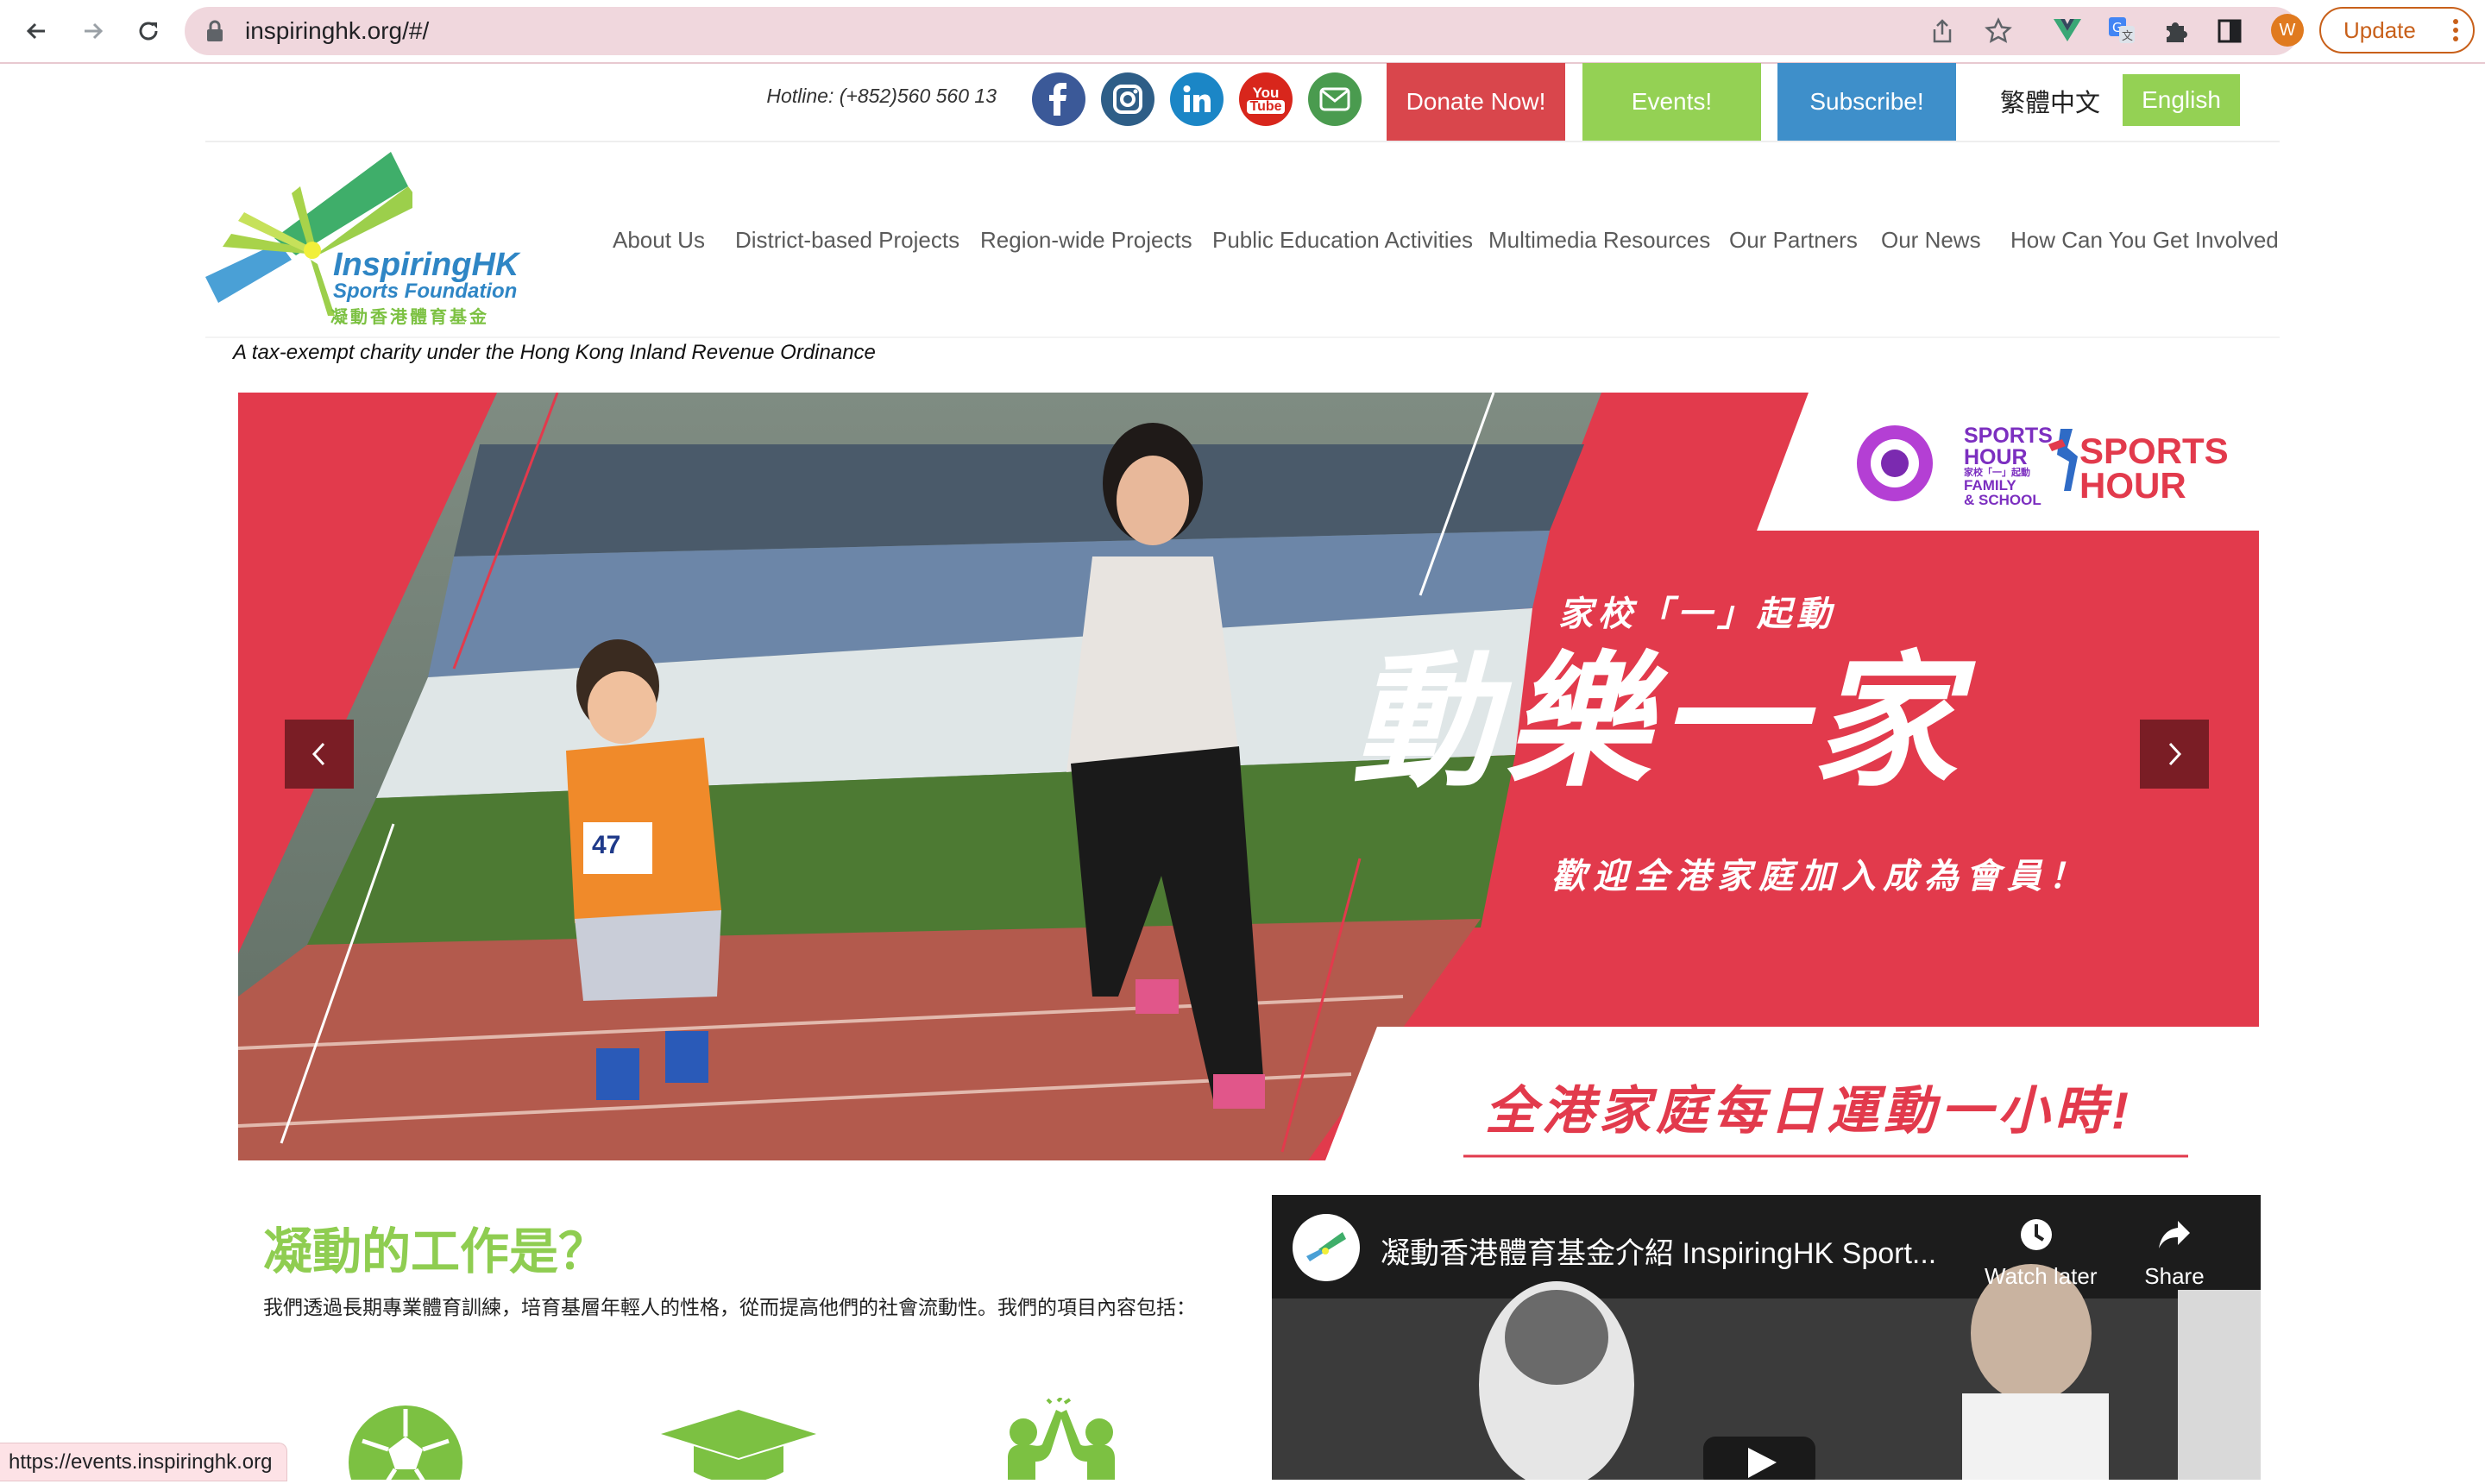  Describe the element at coordinates (1197, 99) in the screenshot. I see `linkedin-icon` at that location.